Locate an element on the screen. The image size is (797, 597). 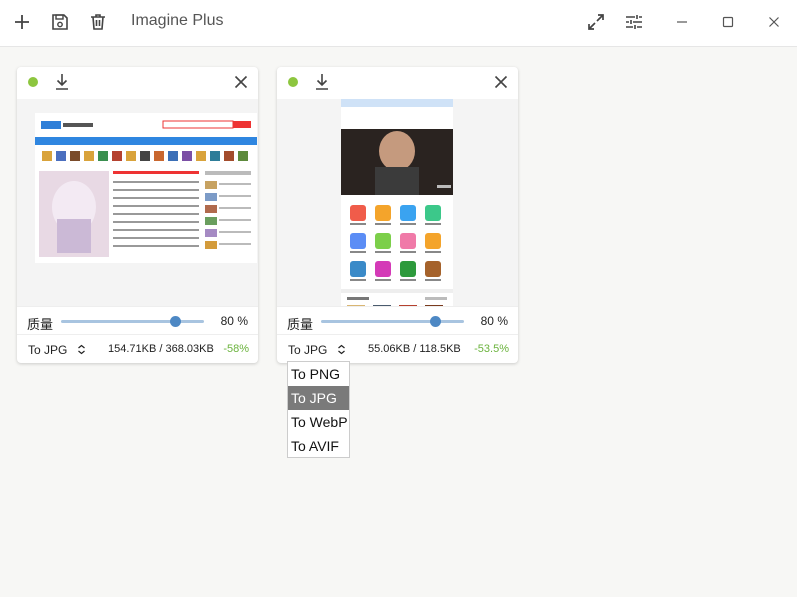
format-option-png: To PNG is located at coordinates (318, 374).